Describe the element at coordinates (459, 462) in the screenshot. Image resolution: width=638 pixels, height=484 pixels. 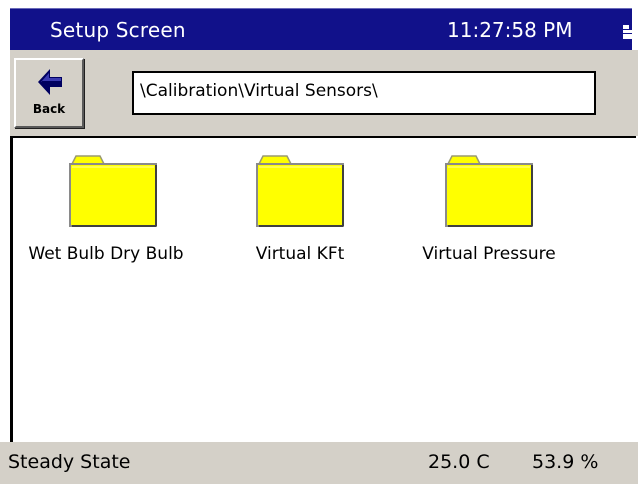
I see `temperature-readout: 25.0 C` at that location.